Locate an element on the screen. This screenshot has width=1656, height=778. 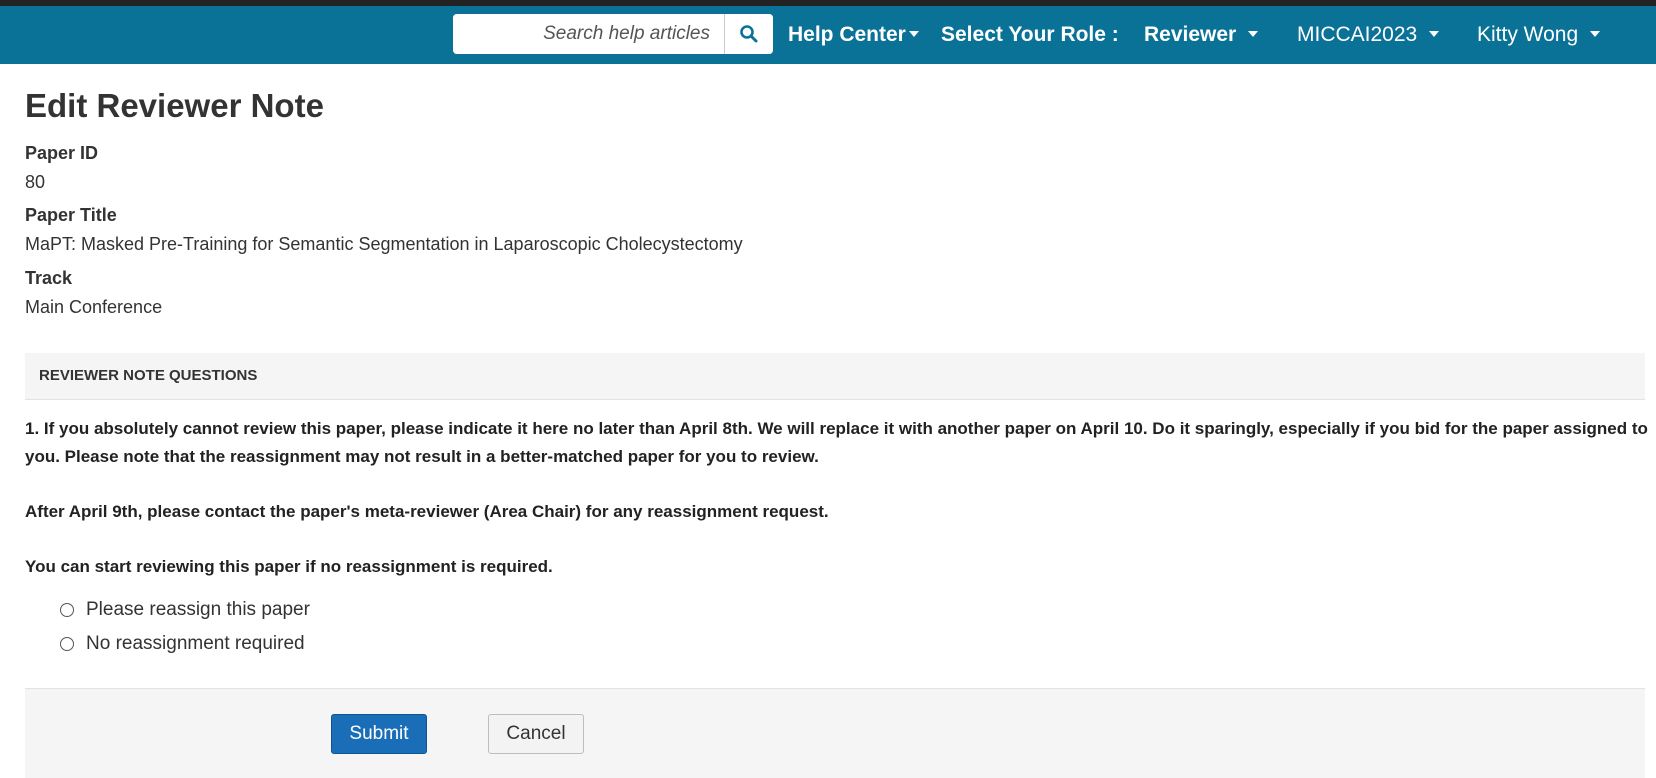
form-actions: Submit Cancel is located at coordinates (835, 733).